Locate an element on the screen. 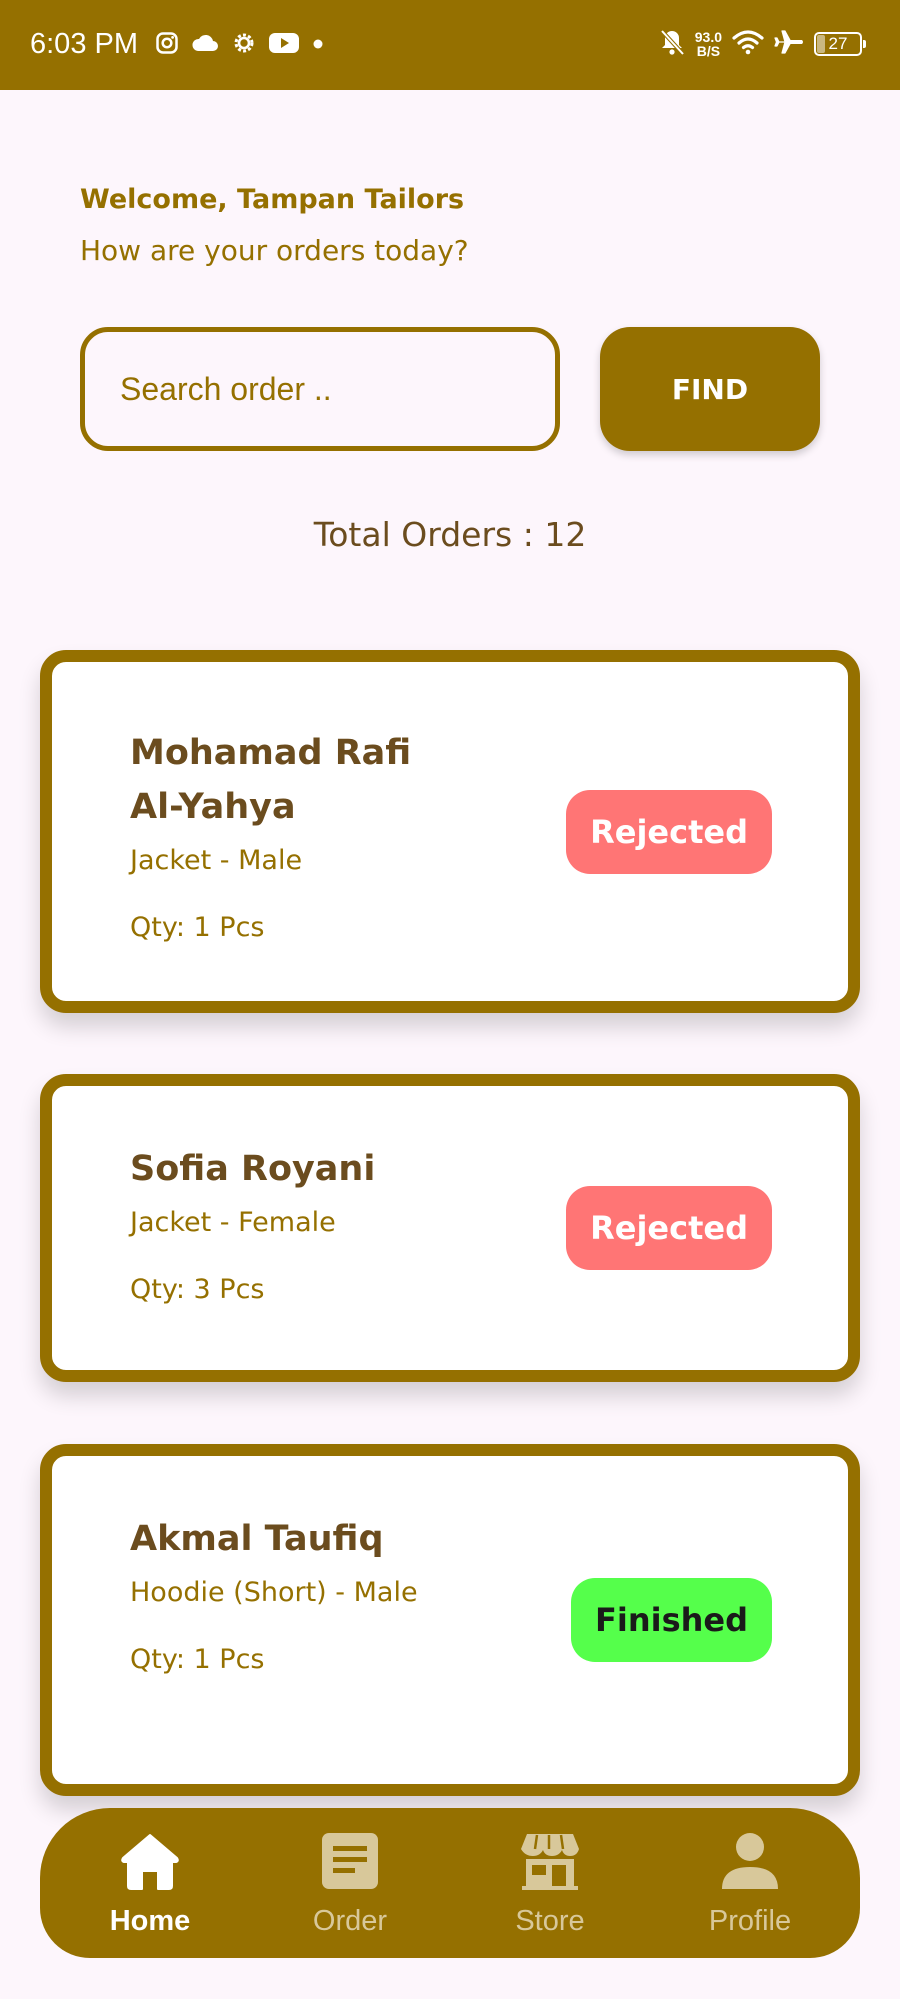 This screenshot has width=900, height=1999. nav-label: Profile is located at coordinates (750, 1920).